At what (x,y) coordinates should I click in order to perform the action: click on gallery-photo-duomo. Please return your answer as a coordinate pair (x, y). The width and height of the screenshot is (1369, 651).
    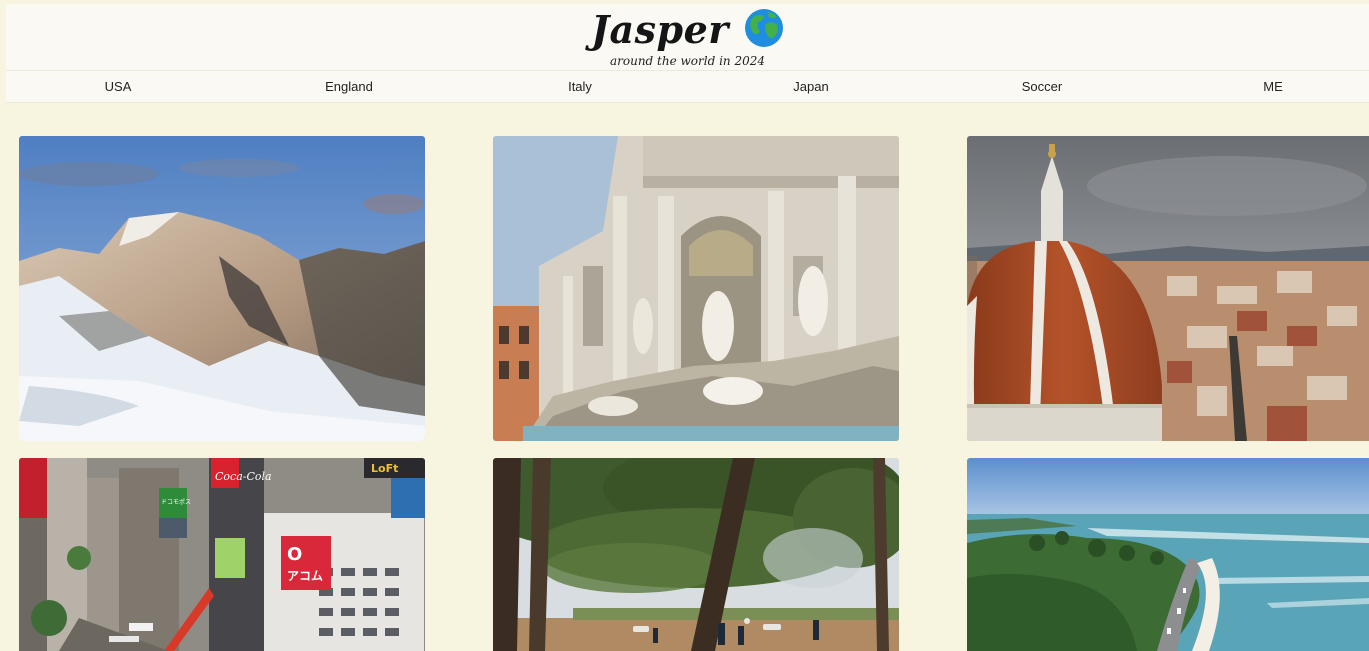
    Looking at the image, I should click on (1168, 288).